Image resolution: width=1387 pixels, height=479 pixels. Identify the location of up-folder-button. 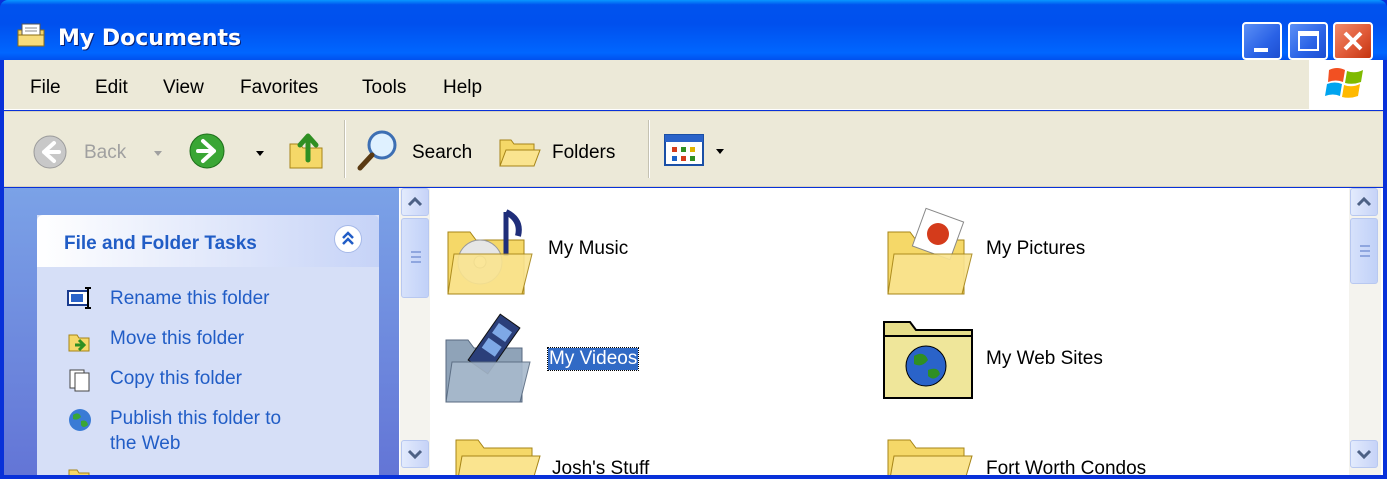
(308, 149).